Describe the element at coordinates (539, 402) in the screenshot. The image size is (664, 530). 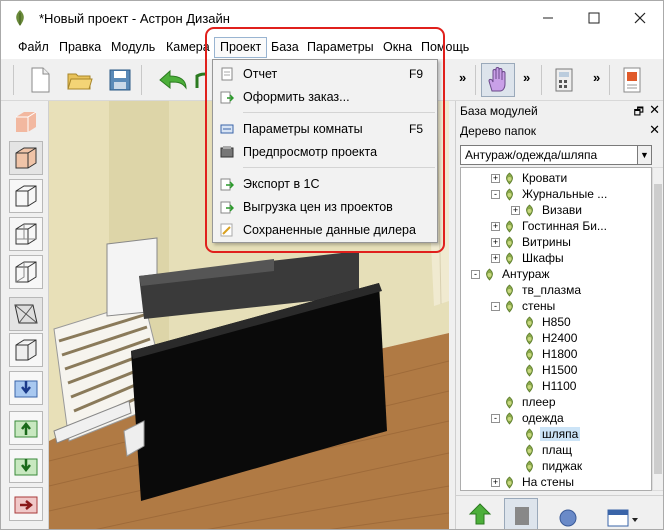
I see `tree-node-label: плеер` at that location.